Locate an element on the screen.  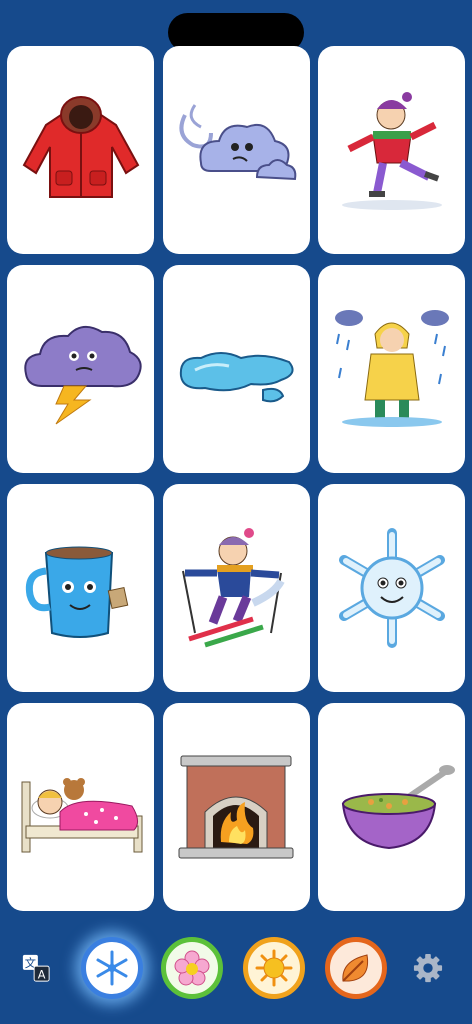
girl-ice-skating-icon is located at coordinates (391, 151).